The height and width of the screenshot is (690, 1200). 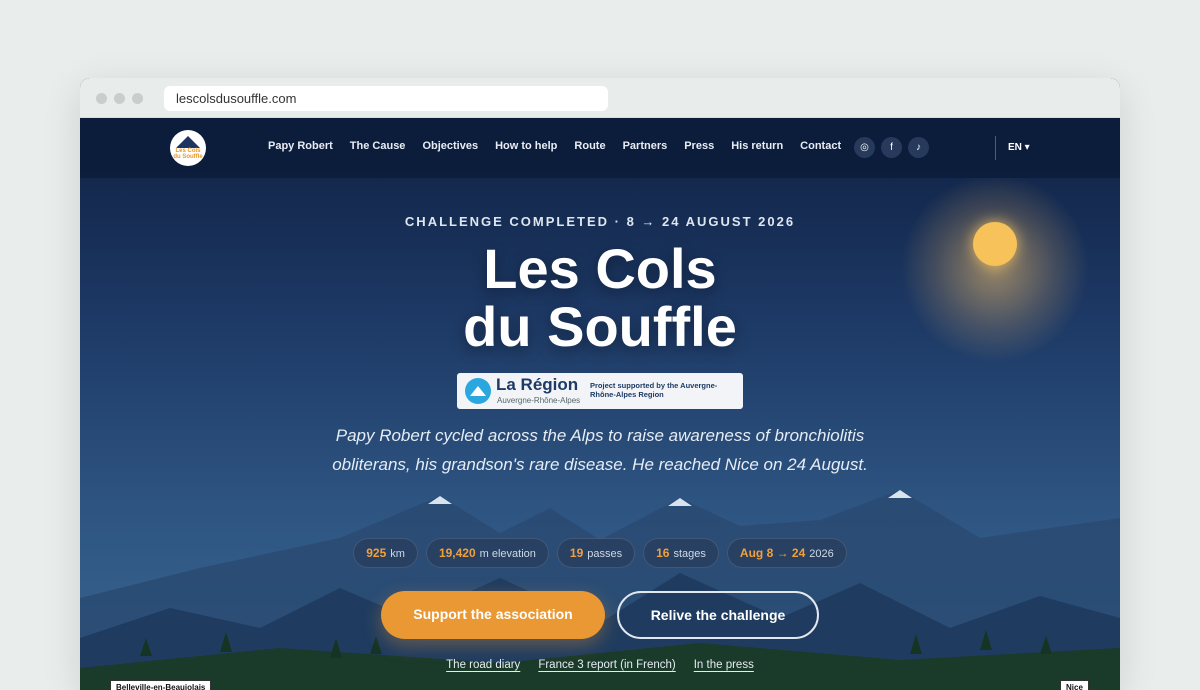 I want to click on site-logo: Les Cols du Souffle, so click(x=188, y=148).